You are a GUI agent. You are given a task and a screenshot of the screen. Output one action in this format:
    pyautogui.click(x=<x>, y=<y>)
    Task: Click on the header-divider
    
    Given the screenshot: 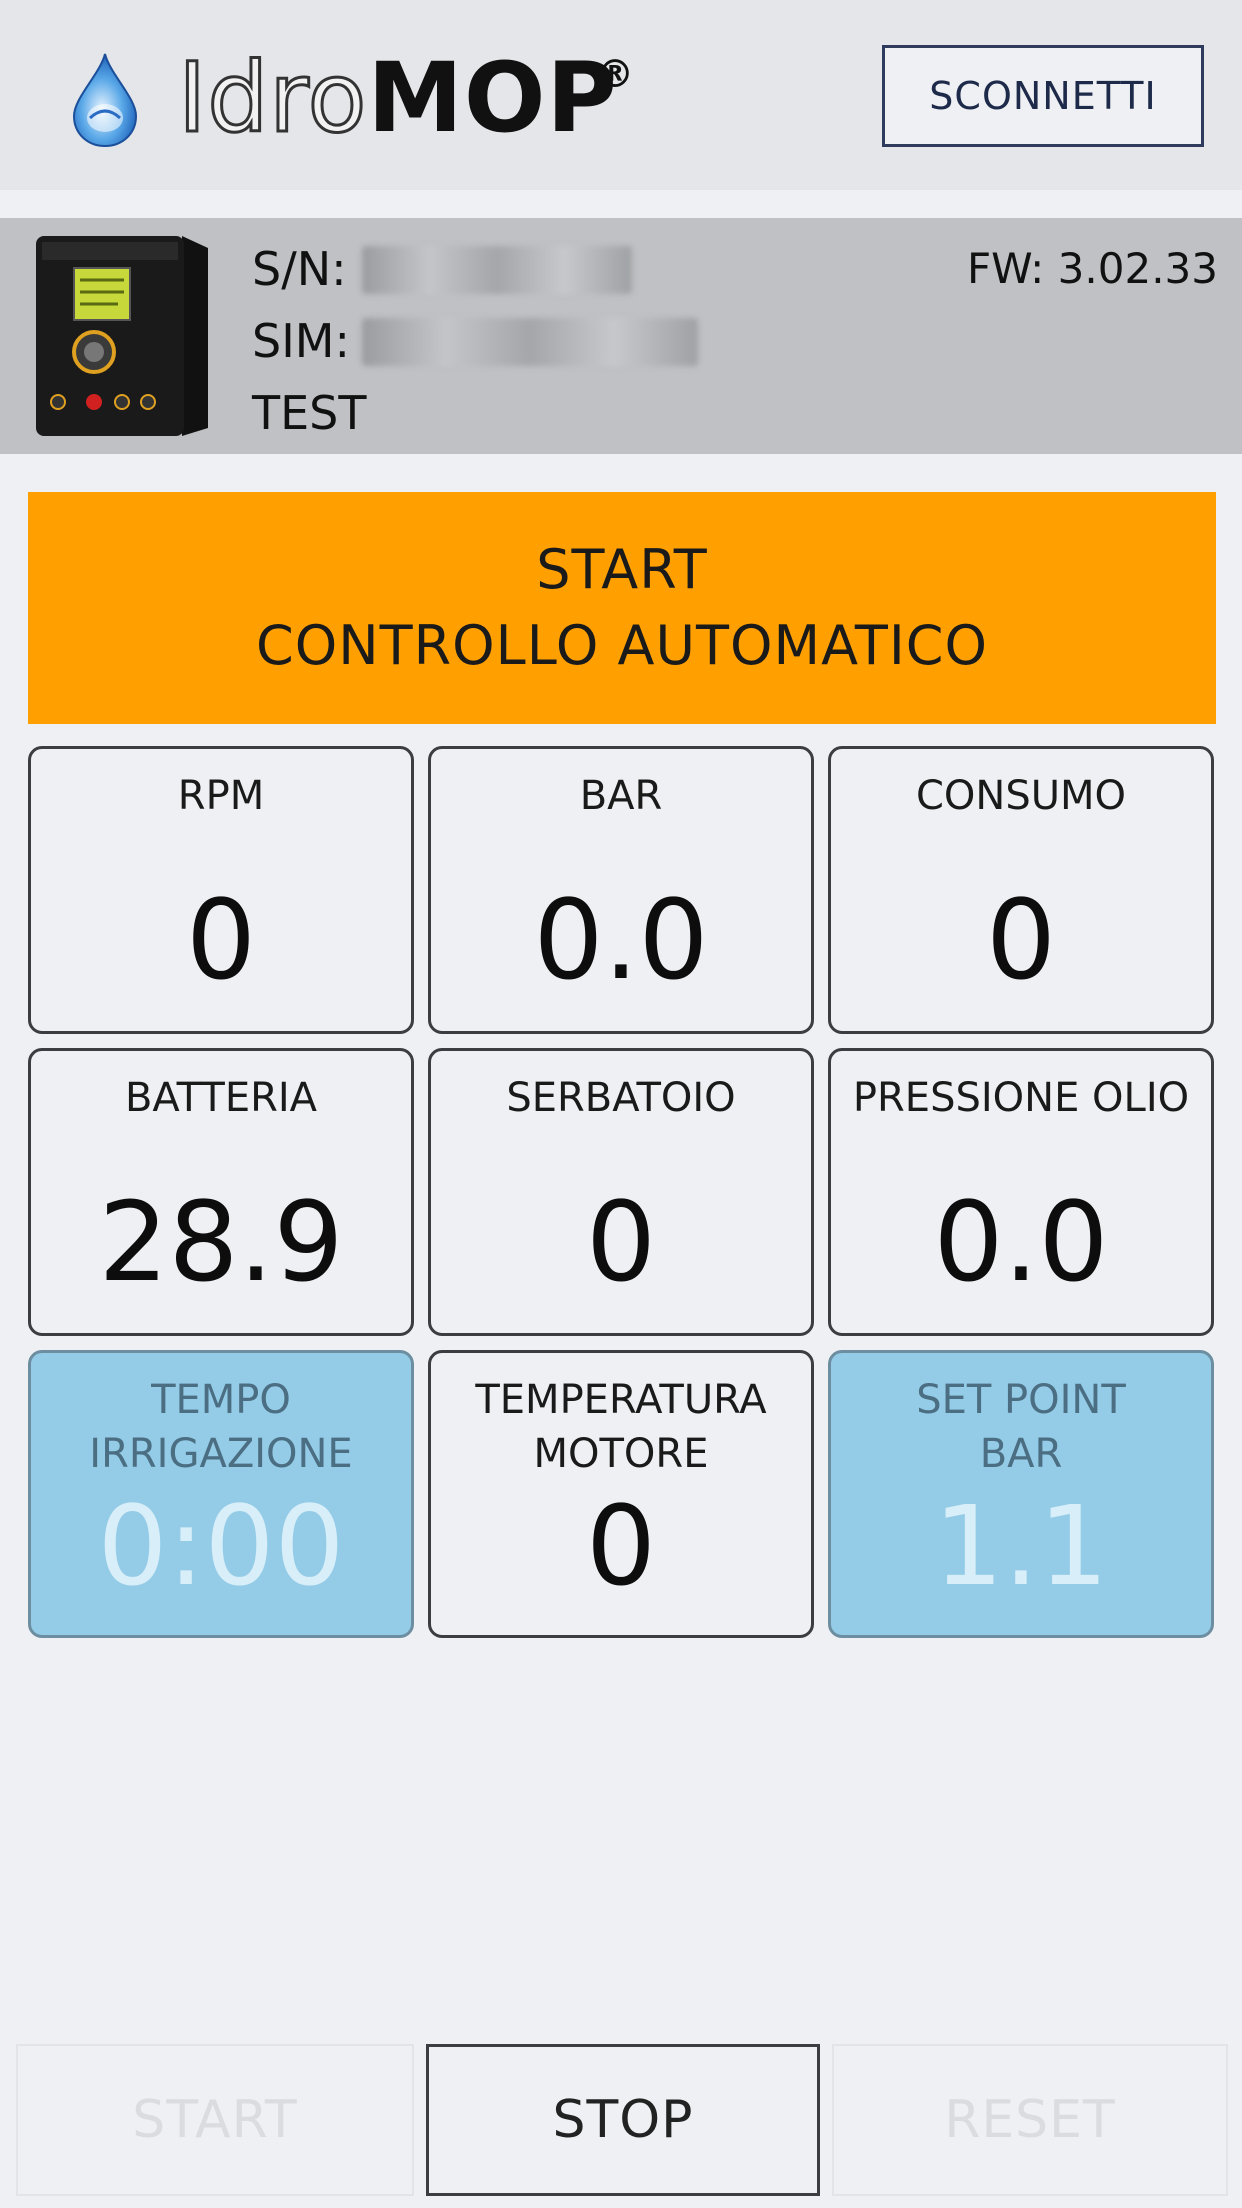 What is the action you would take?
    pyautogui.click(x=621, y=204)
    